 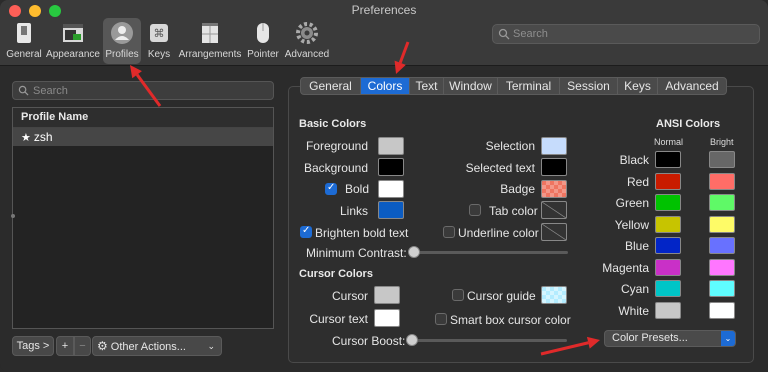 I want to click on arrow-to-colors-tab, so click(x=402, y=57).